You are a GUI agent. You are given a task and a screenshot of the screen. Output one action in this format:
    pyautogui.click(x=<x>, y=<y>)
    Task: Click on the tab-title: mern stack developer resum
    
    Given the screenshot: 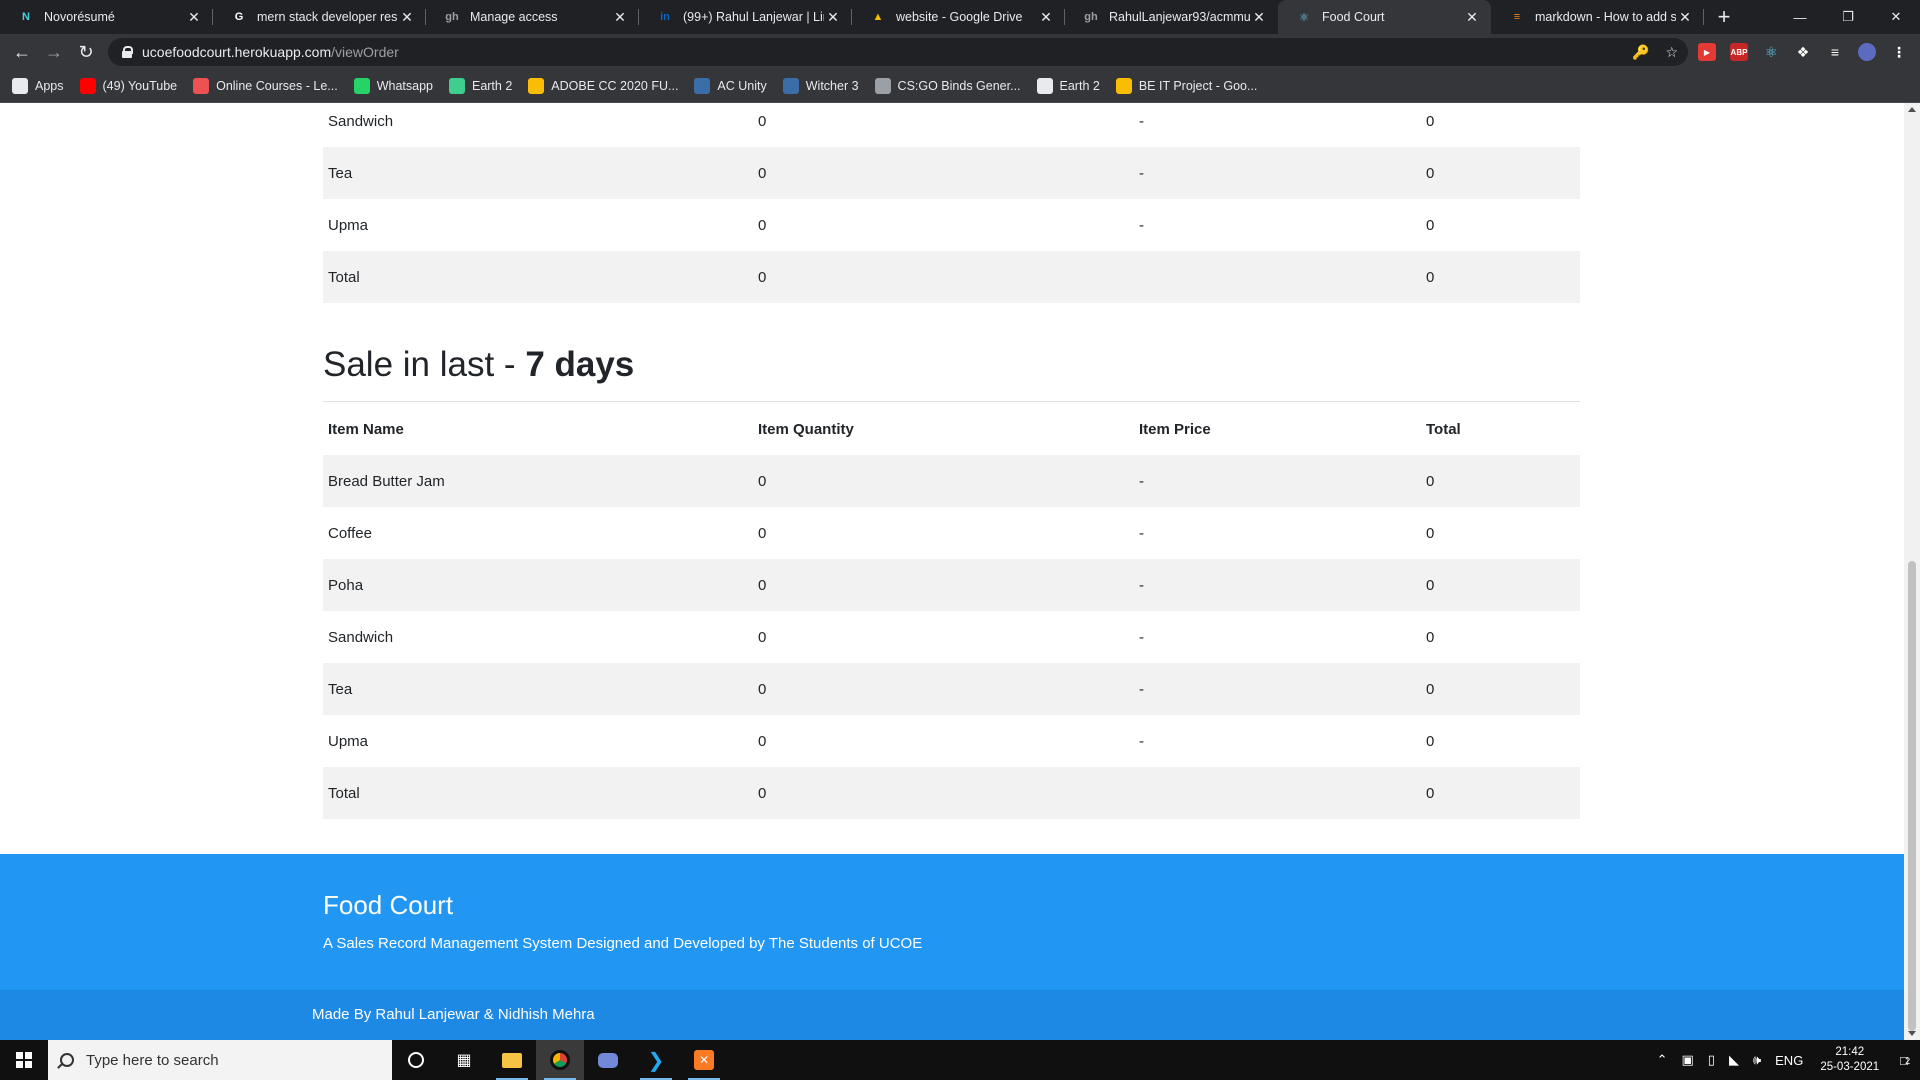 What is the action you would take?
    pyautogui.click(x=327, y=17)
    